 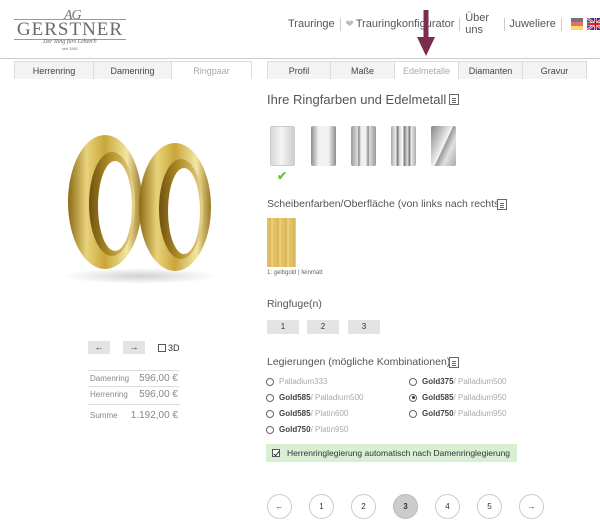 What do you see at coordinates (154, 415) in the screenshot?
I see `price-total: 1.192,00 €` at bounding box center [154, 415].